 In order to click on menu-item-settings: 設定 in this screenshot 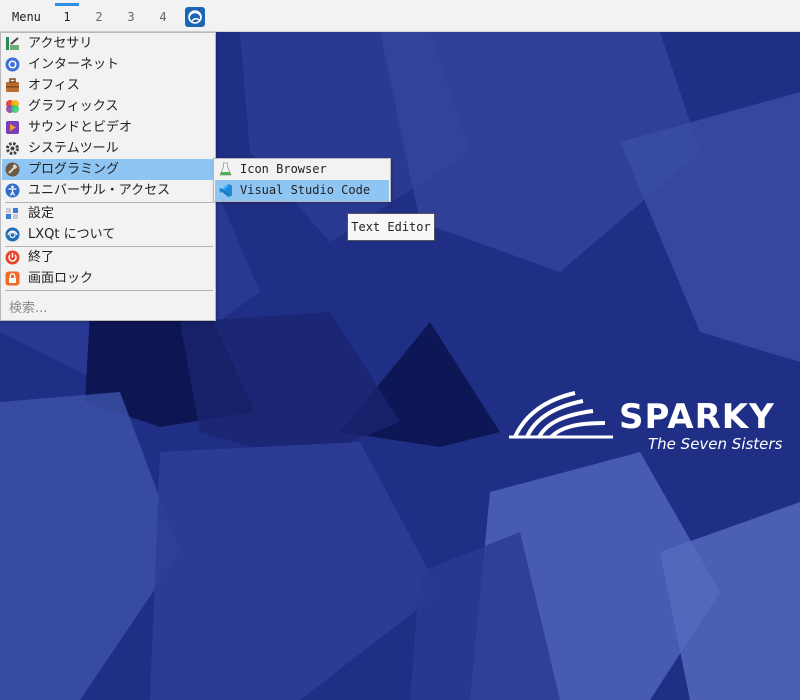, I will do `click(108, 213)`.